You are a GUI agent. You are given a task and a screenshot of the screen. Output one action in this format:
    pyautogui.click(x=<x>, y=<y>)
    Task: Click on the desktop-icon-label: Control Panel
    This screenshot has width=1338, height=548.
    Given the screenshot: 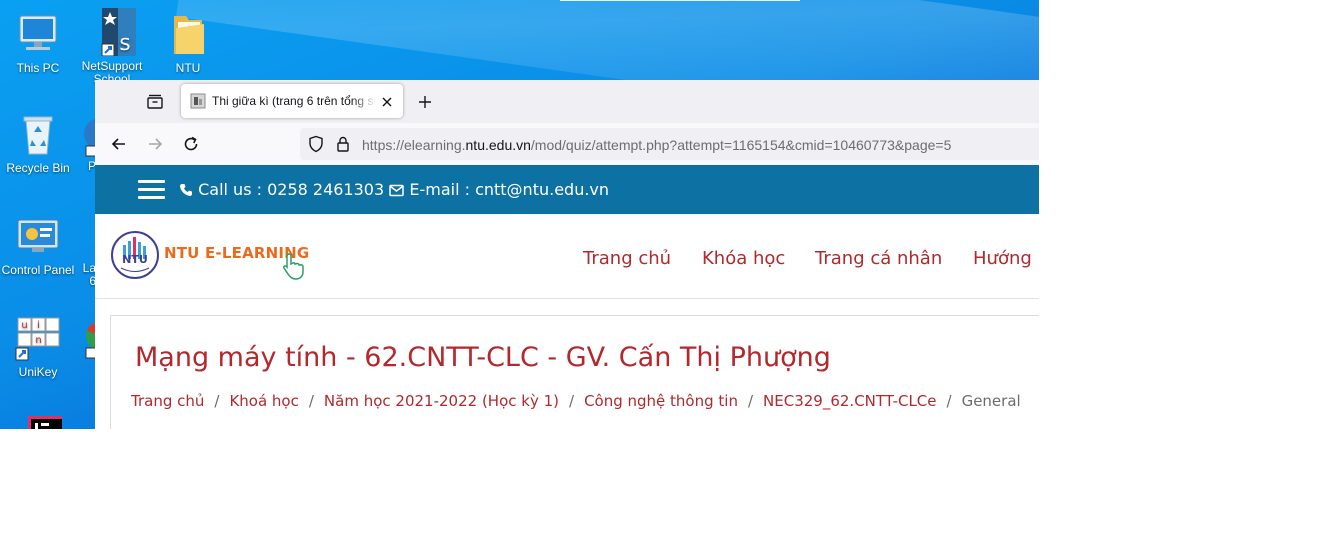 What is the action you would take?
    pyautogui.click(x=38, y=270)
    